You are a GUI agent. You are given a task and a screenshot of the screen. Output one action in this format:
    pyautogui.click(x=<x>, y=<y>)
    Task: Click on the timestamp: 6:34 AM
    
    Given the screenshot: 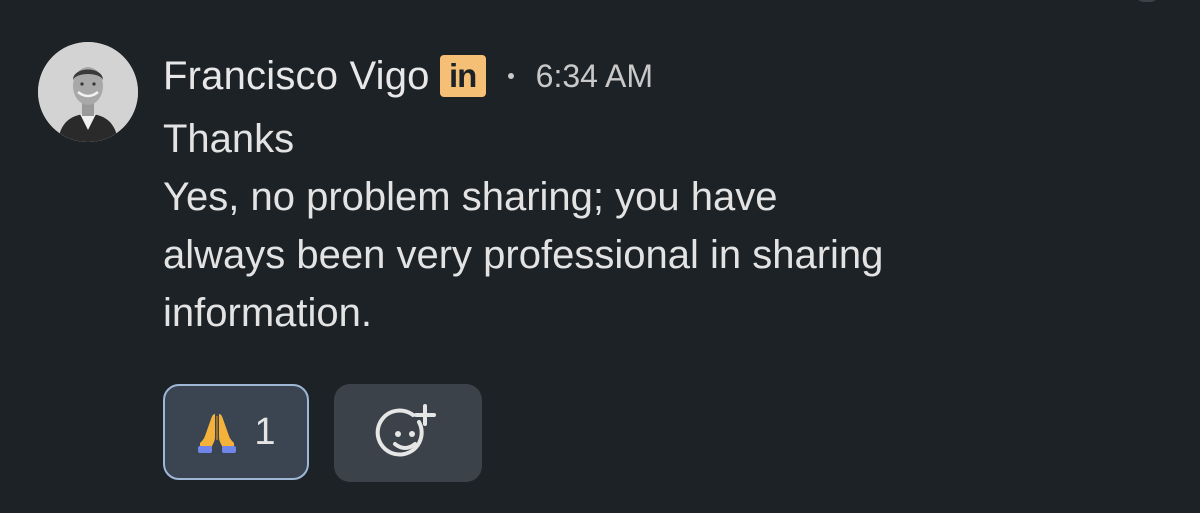 What is the action you would take?
    pyautogui.click(x=594, y=75)
    